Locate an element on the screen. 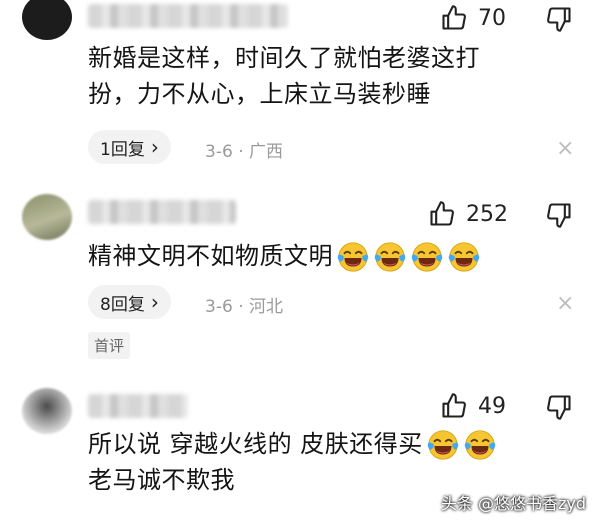 Image resolution: width=600 pixels, height=522 pixels. comment-location: 广西 is located at coordinates (266, 152).